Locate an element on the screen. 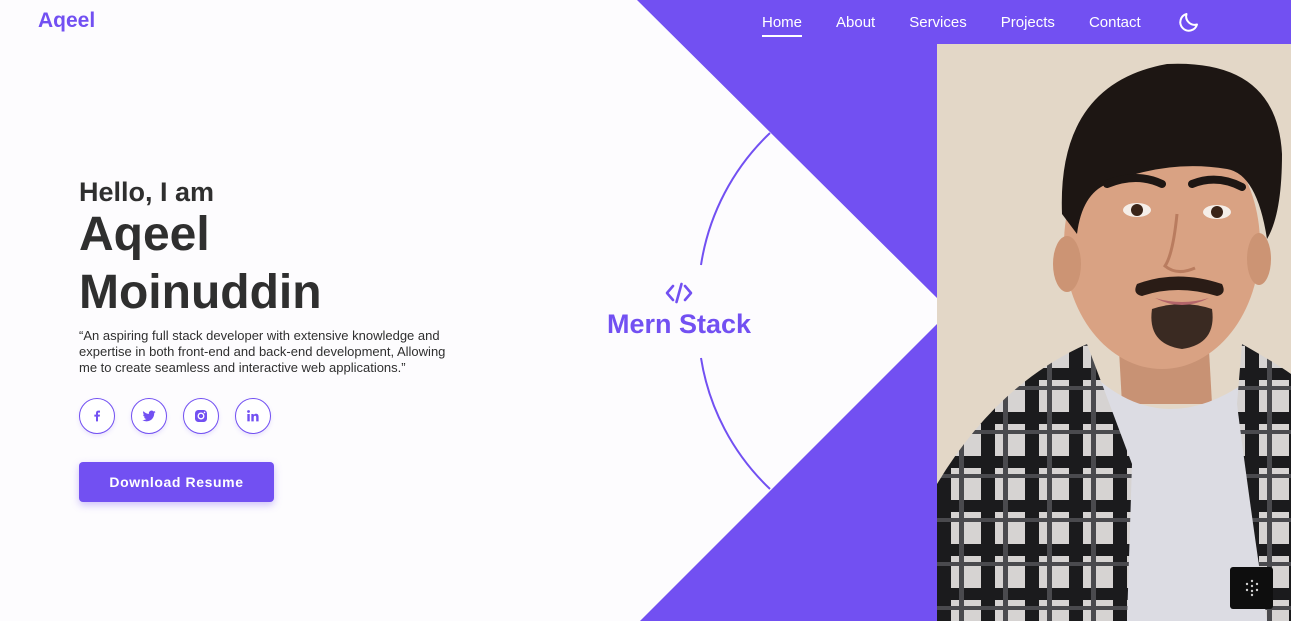 This screenshot has height=621, width=1291. linkedin-link is located at coordinates (253, 416).